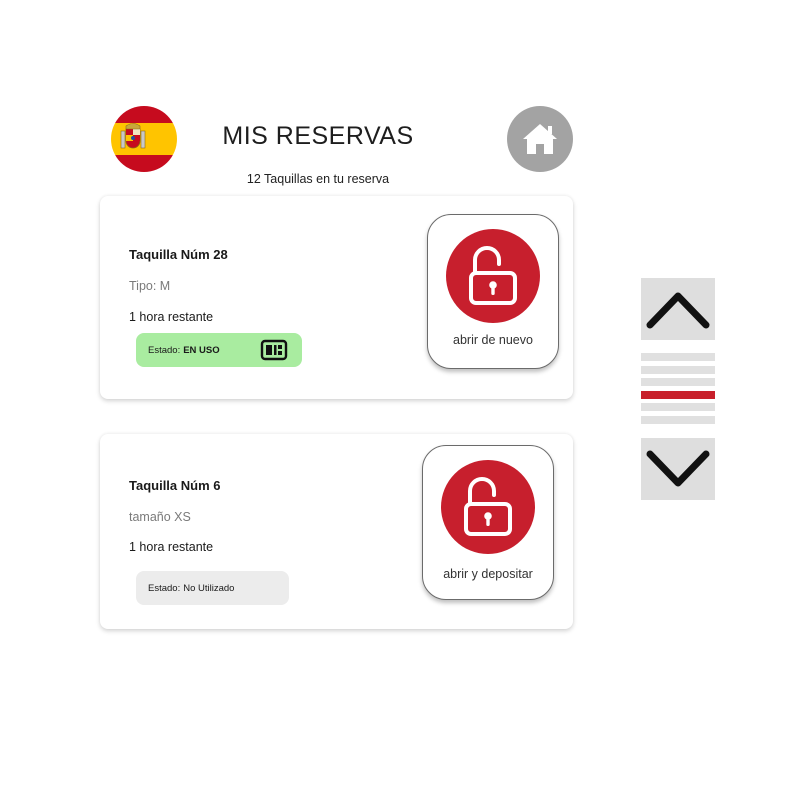 This screenshot has width=800, height=800. What do you see at coordinates (493, 340) in the screenshot?
I see `reopen-label: abrir de nuevo` at bounding box center [493, 340].